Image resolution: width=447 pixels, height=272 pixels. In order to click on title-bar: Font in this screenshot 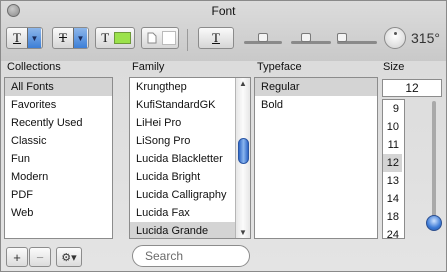, I will do `click(223, 11)`.